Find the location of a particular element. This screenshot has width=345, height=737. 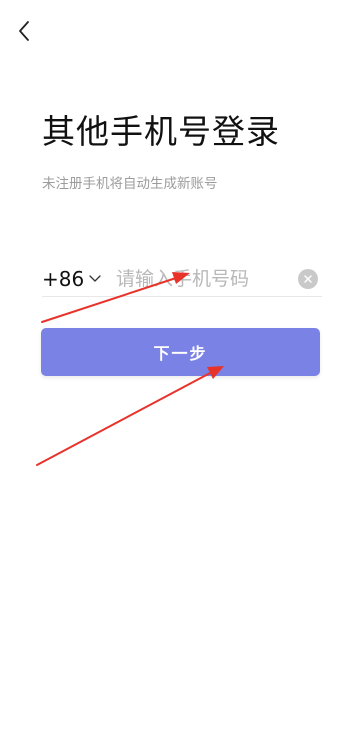

phone-input is located at coordinates (200, 279).